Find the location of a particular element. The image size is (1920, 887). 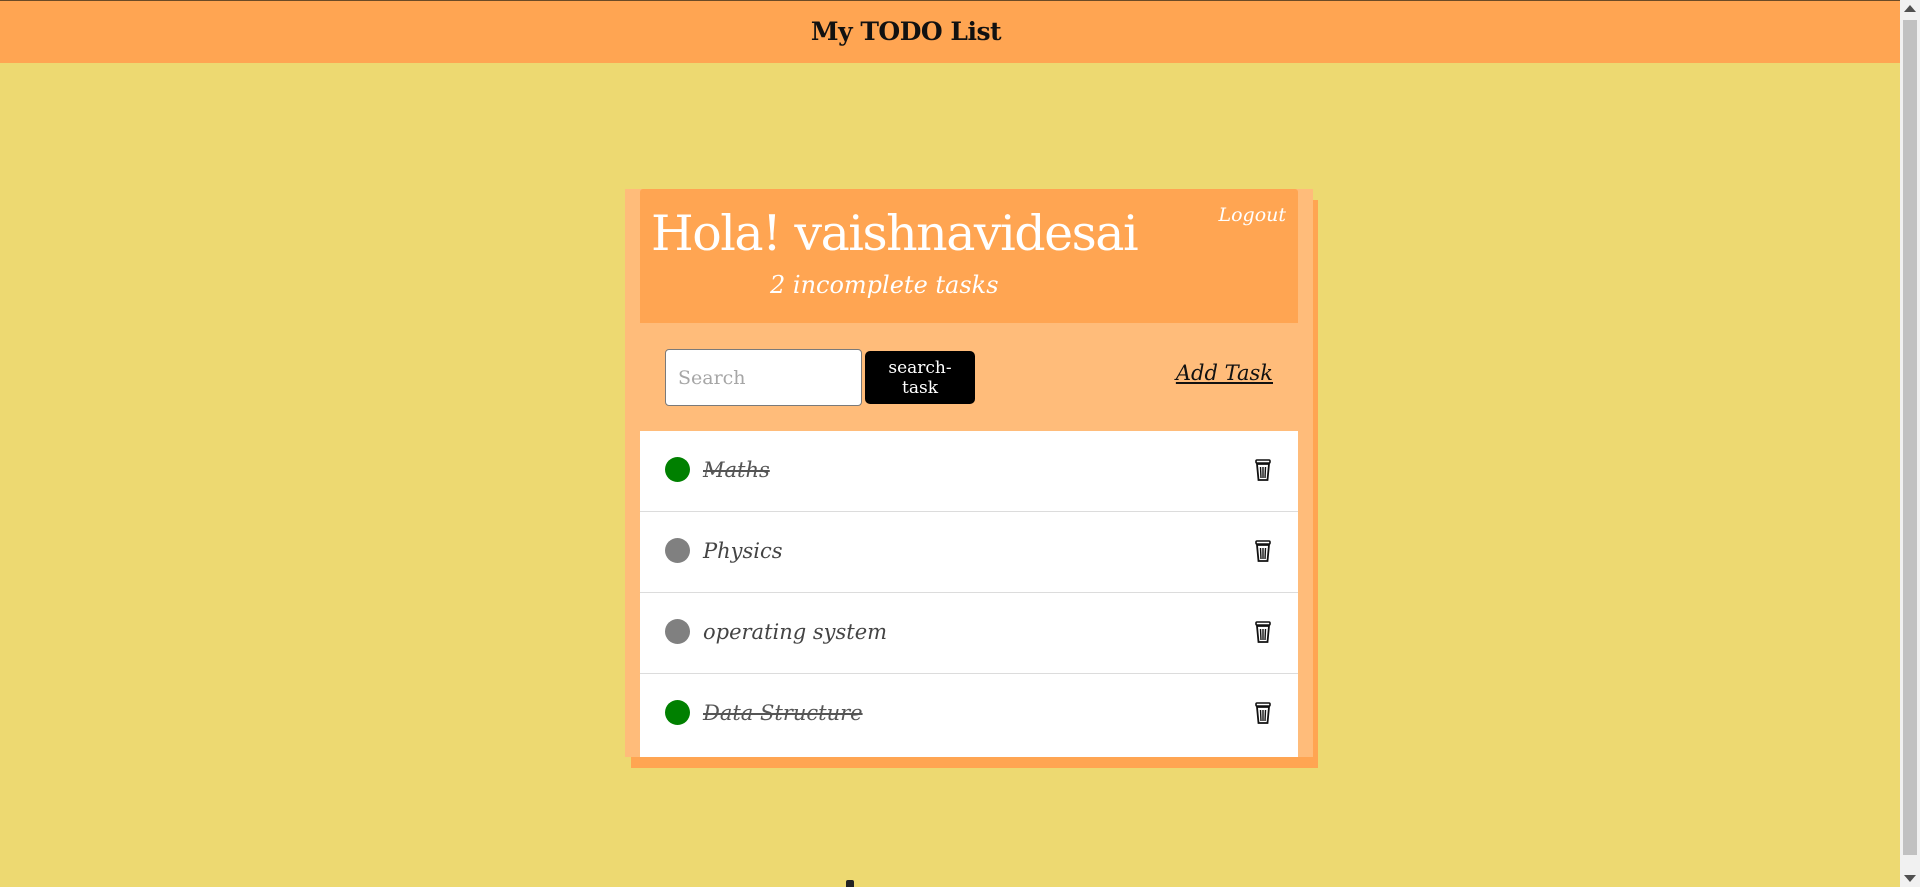

partial-footer-glyph is located at coordinates (850, 883).